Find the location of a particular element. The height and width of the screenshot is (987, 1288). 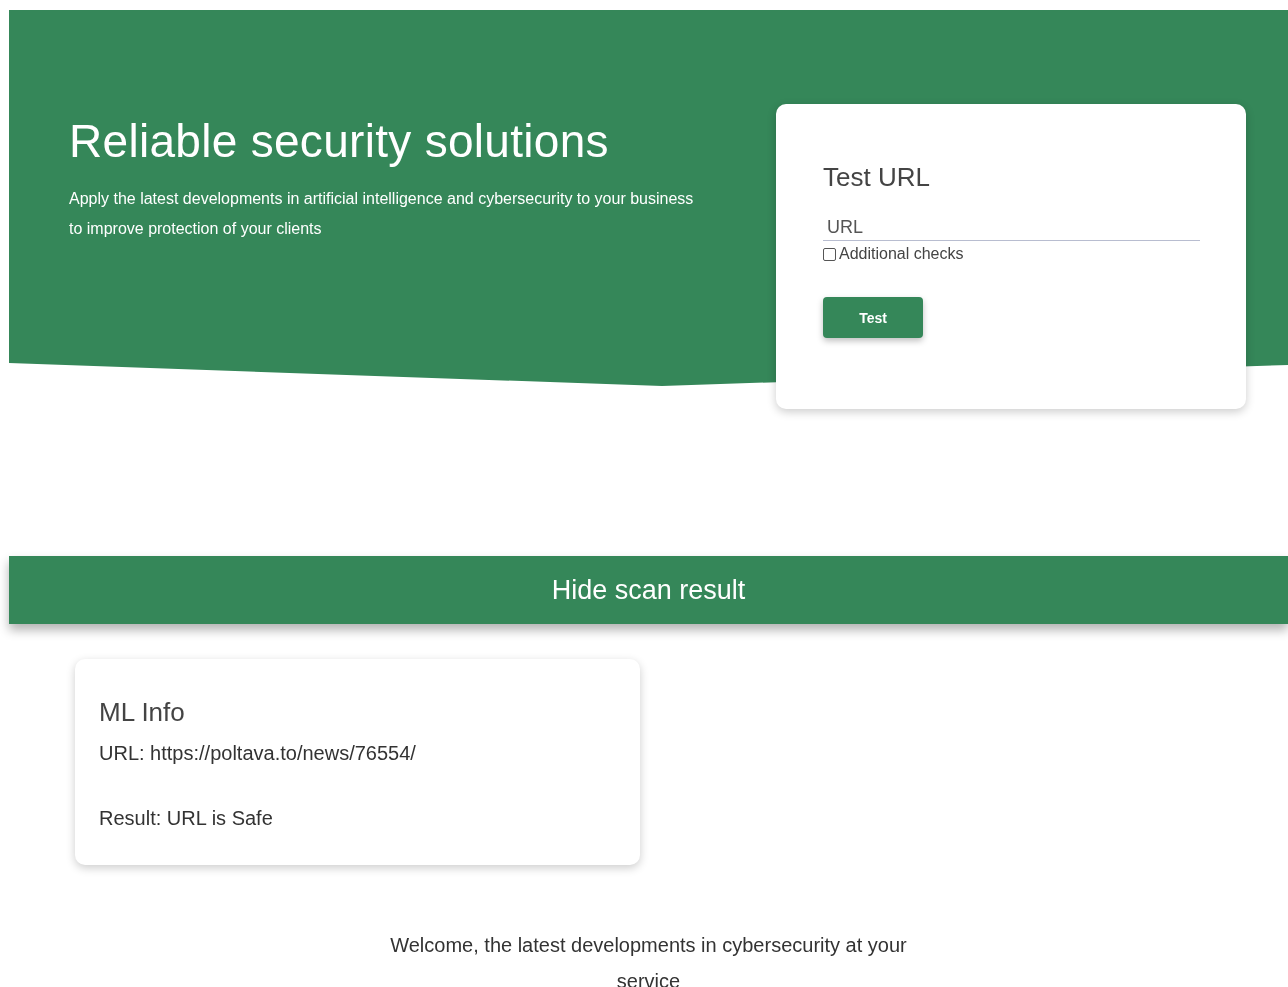

card-title: Test URL is located at coordinates (877, 177).